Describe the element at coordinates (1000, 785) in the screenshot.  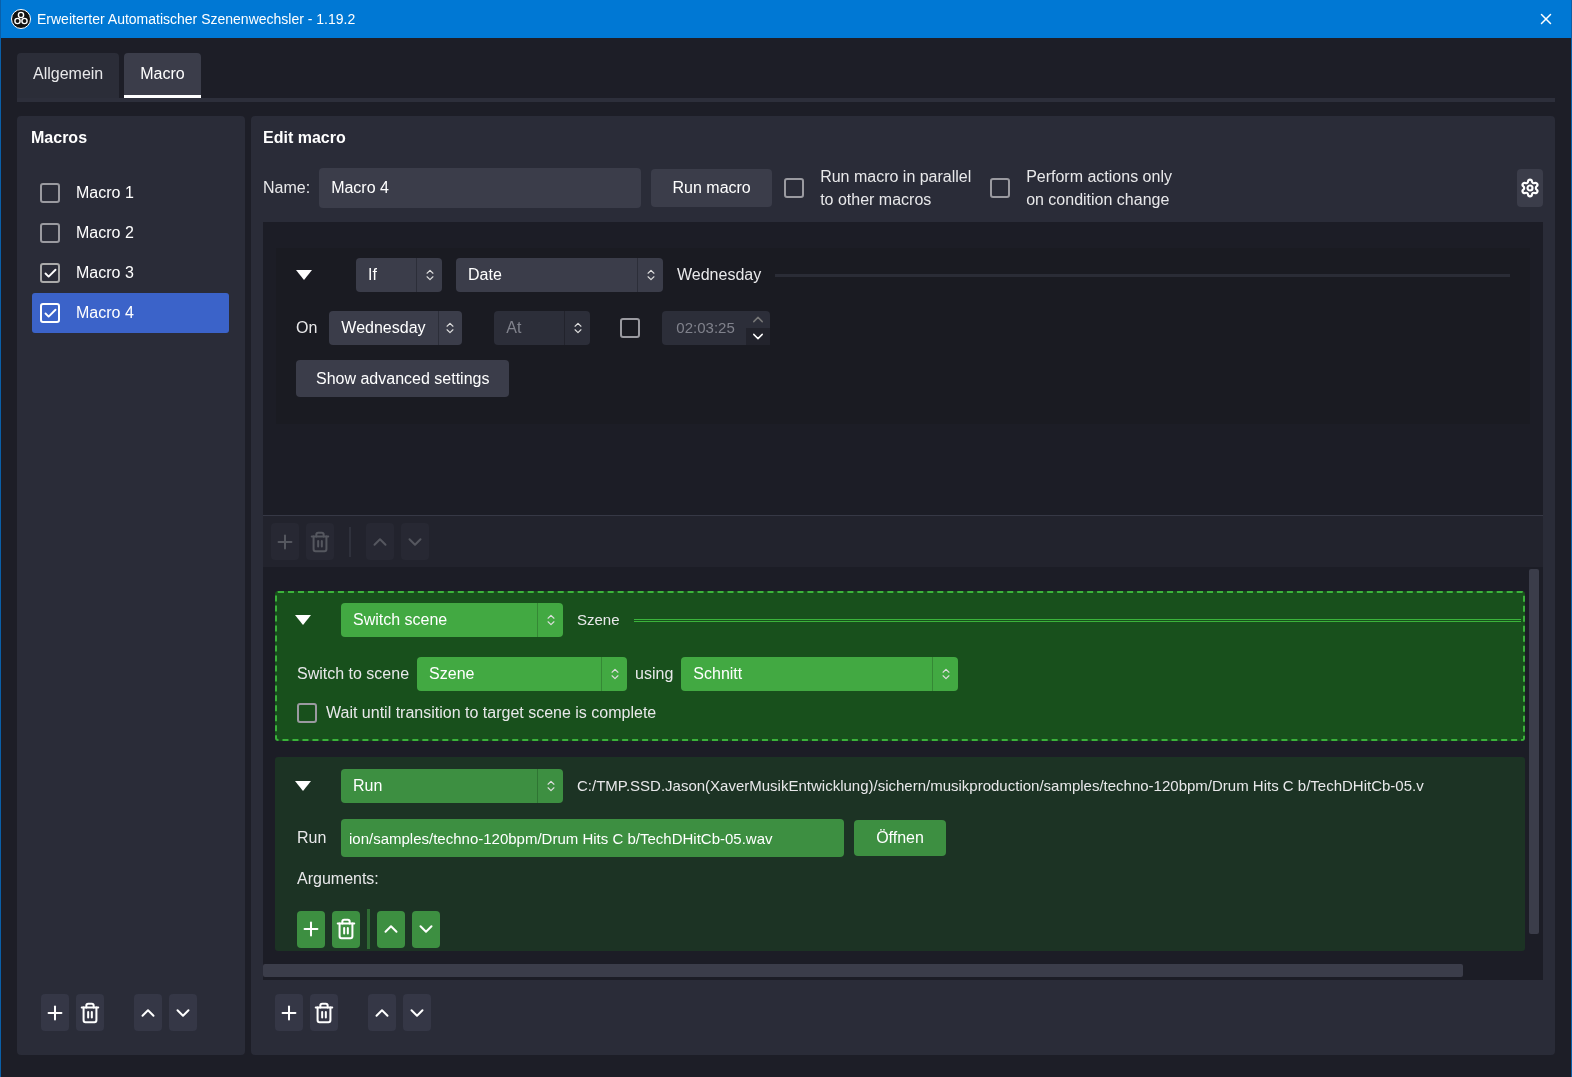
I see `action-summary: C:/TMP.SSD.Jason(XaverMusikEntwicklung)/sichern/musikproduction/samples/techno-120bpm/Drum Hits C b/TechDHitCb-05.v` at that location.